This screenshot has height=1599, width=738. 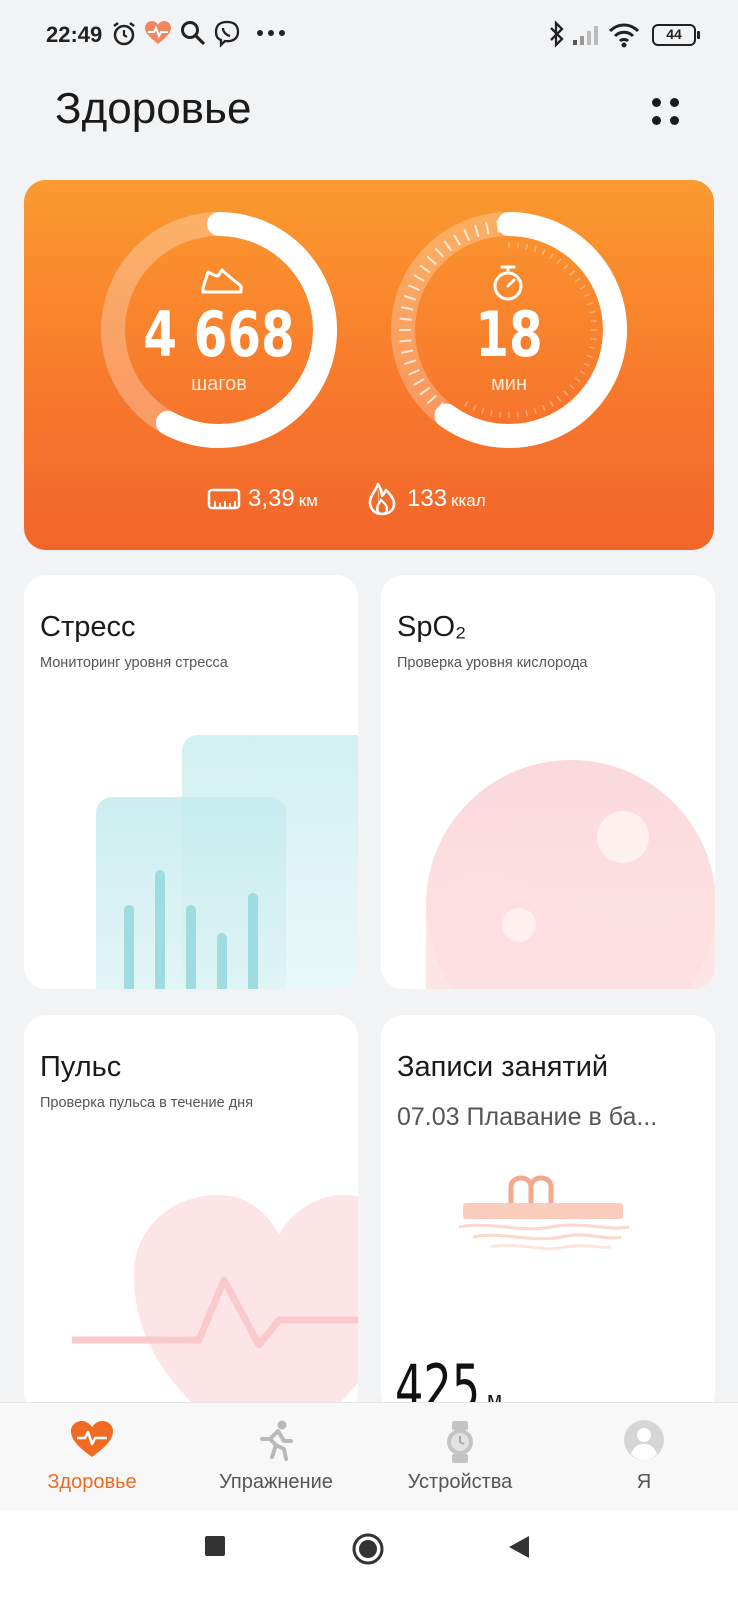 I want to click on steps-unit: шагов, so click(x=219, y=384).